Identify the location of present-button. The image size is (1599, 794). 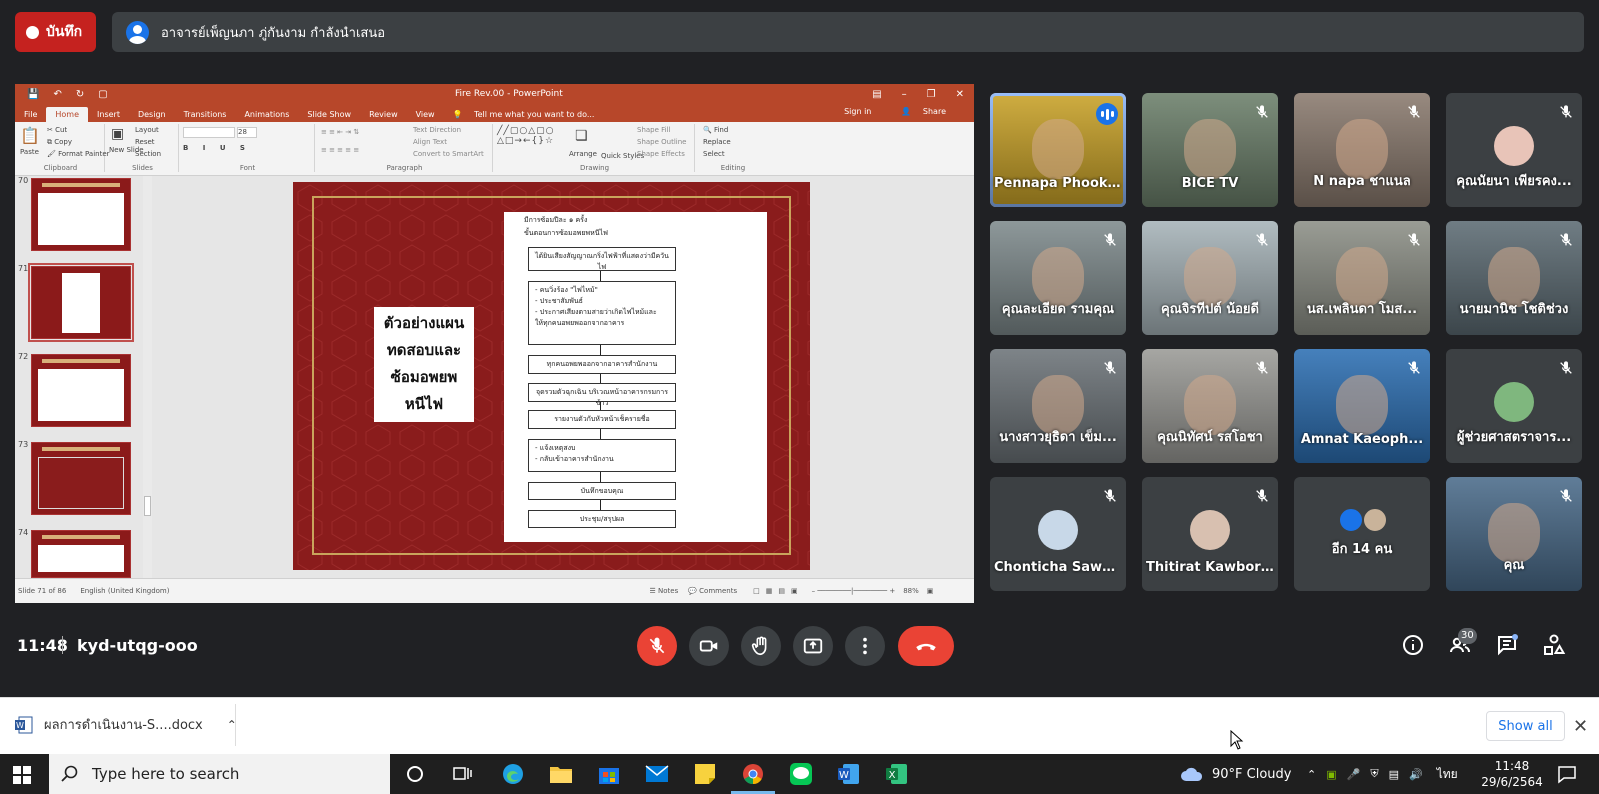
(813, 646).